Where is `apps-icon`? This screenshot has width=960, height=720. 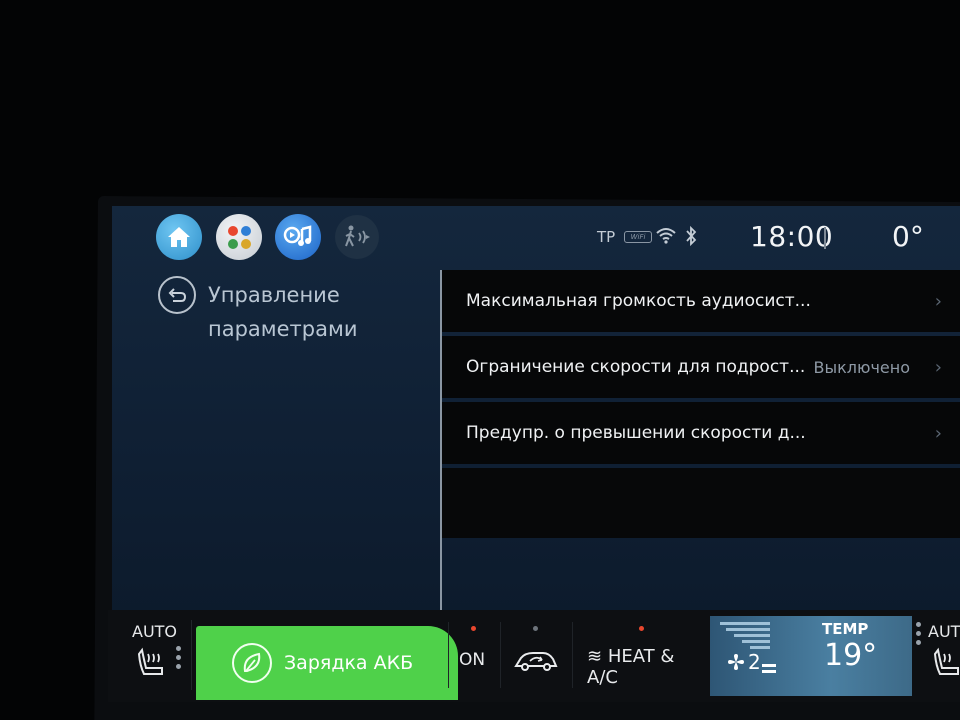 apps-icon is located at coordinates (239, 237).